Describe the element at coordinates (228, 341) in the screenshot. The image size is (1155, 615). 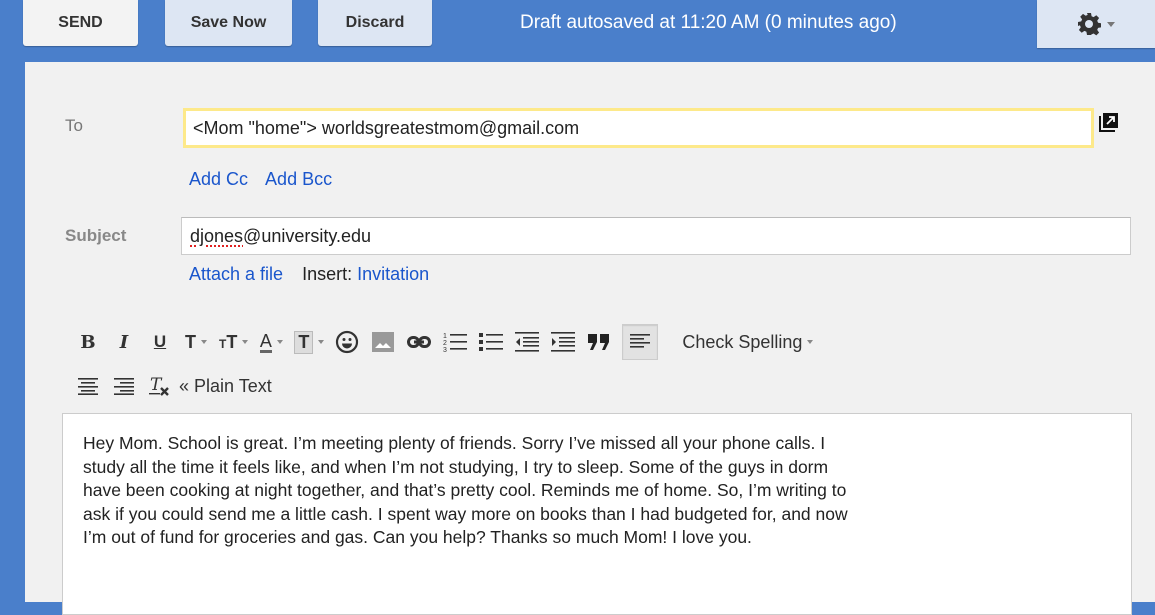
I see `font-size-icon: TT` at that location.